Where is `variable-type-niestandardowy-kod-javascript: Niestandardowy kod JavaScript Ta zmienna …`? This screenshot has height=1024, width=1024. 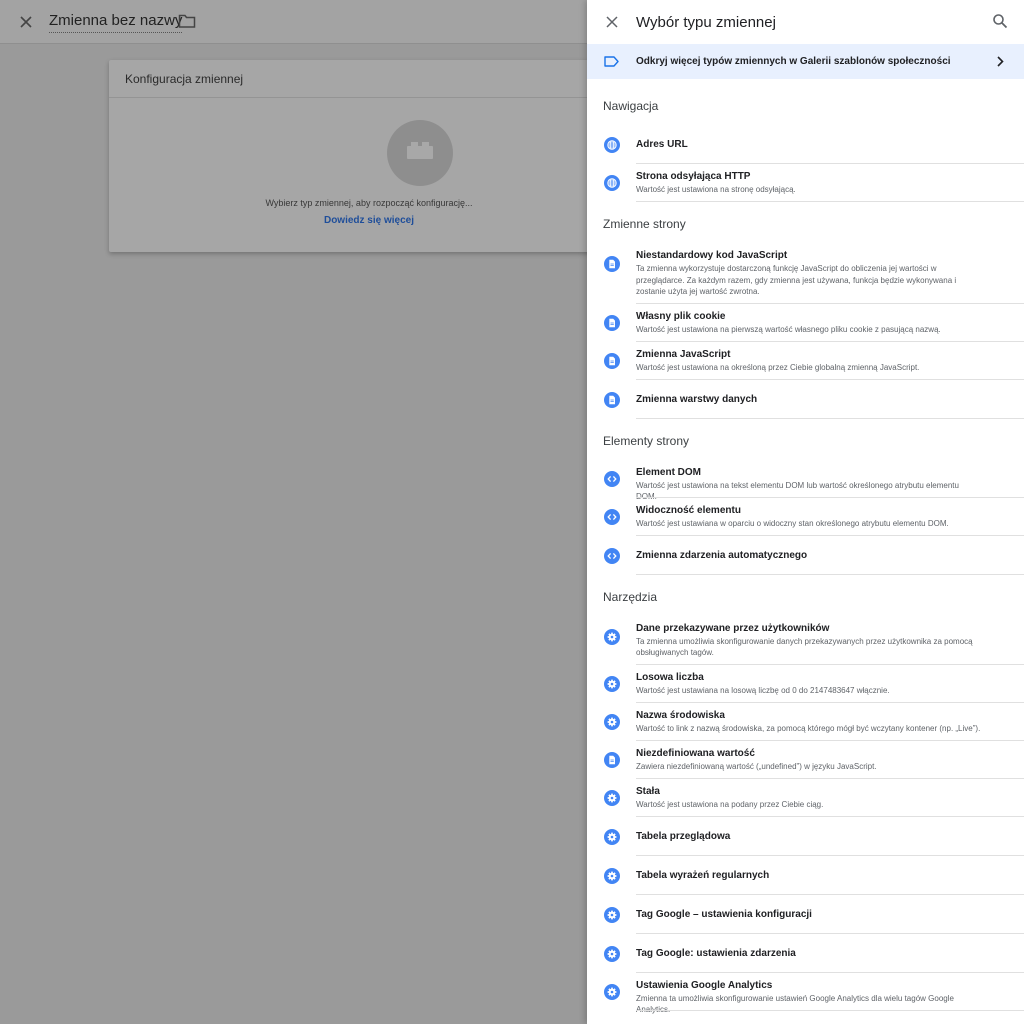
variable-type-niestandardowy-kod-javascript: Niestandardowy kod JavaScript Ta zmienna … is located at coordinates (805, 273).